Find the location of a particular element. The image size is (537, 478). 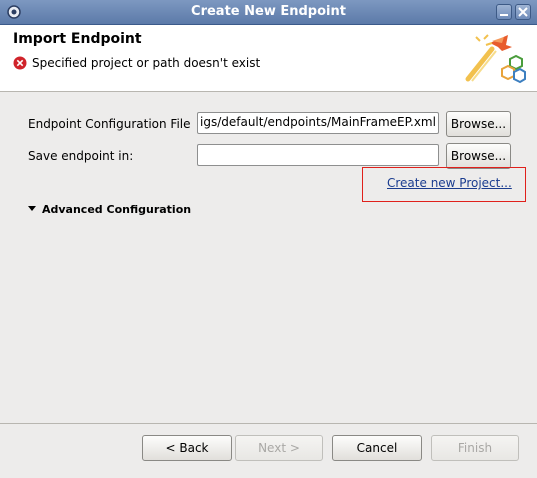

header-separator is located at coordinates (268, 91).